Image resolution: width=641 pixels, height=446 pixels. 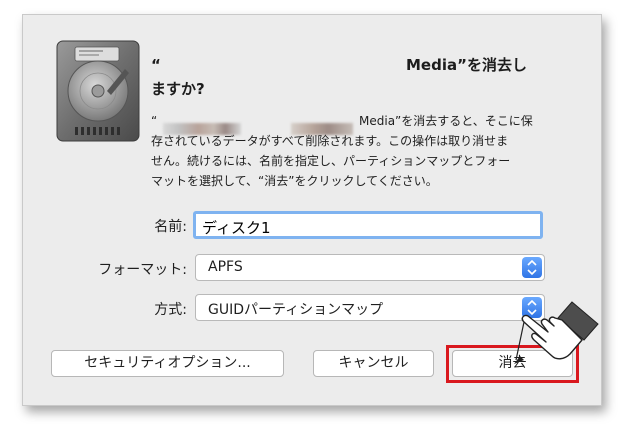 I want to click on cancel-button: キャンセル, so click(x=373, y=363).